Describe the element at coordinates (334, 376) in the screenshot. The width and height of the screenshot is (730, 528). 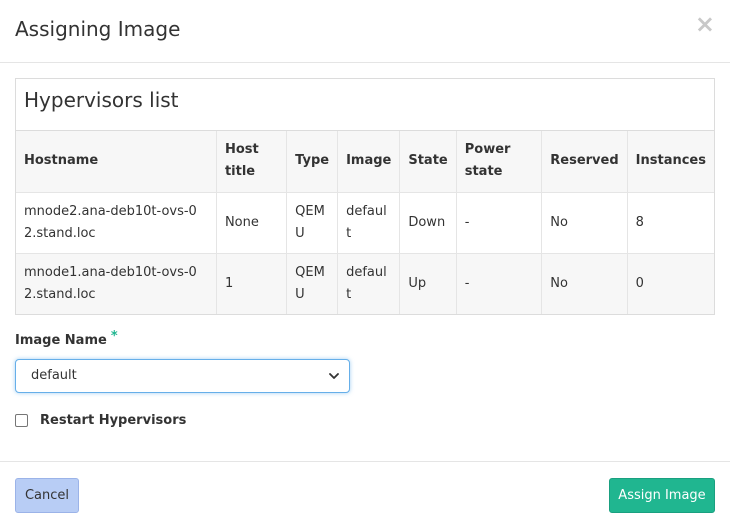
I see `chevron-down-icon` at that location.